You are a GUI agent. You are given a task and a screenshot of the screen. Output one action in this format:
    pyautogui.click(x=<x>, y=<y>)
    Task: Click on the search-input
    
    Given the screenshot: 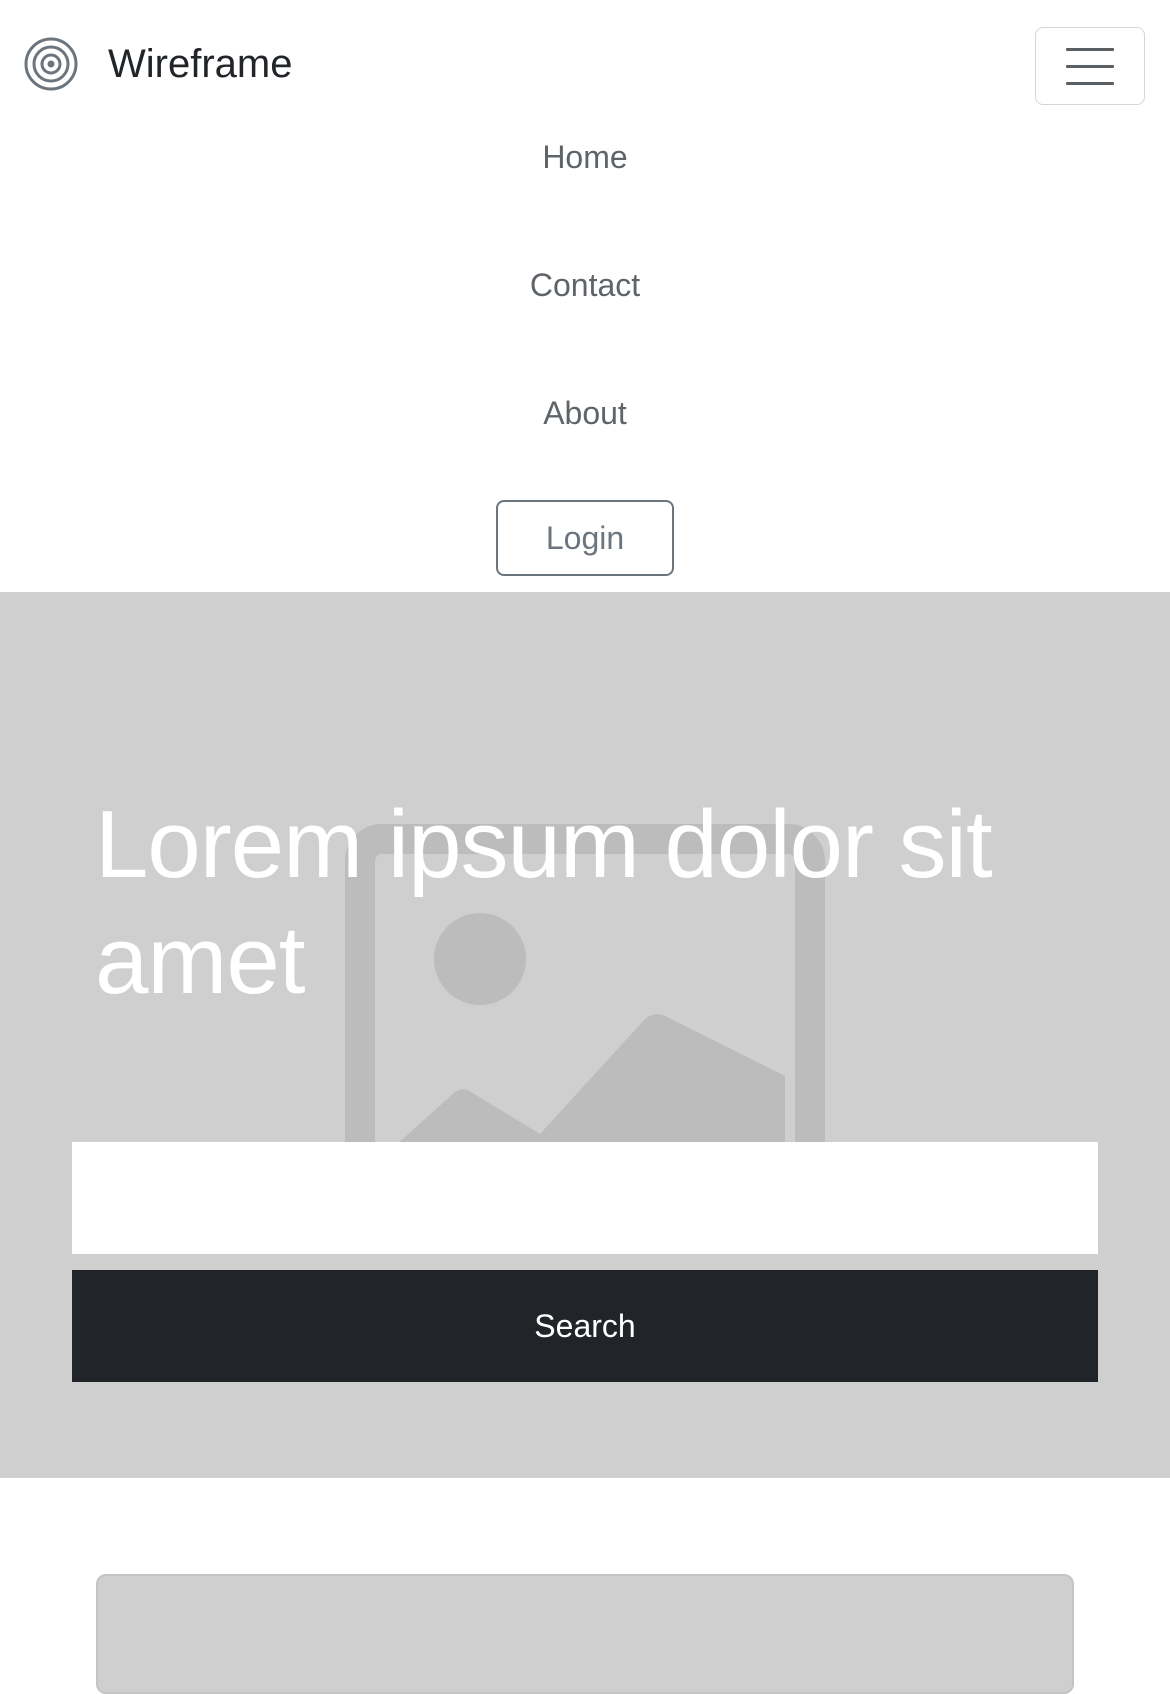 What is the action you would take?
    pyautogui.click(x=585, y=1198)
    